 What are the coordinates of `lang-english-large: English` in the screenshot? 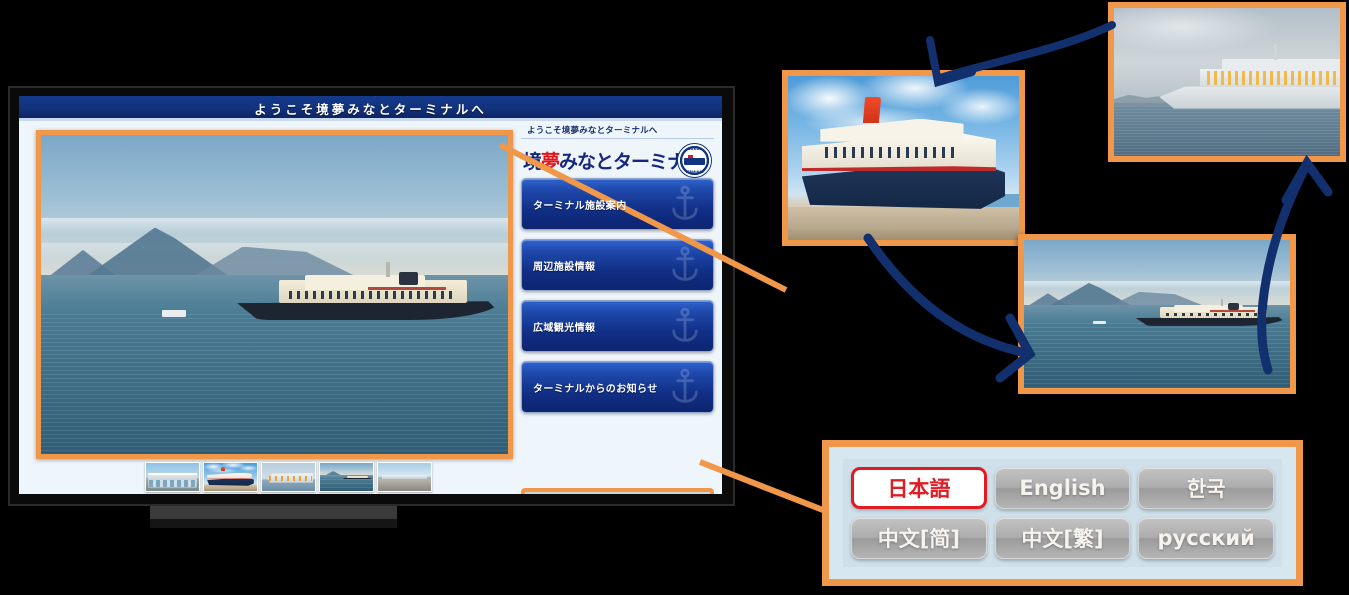 It's located at (1062, 488).